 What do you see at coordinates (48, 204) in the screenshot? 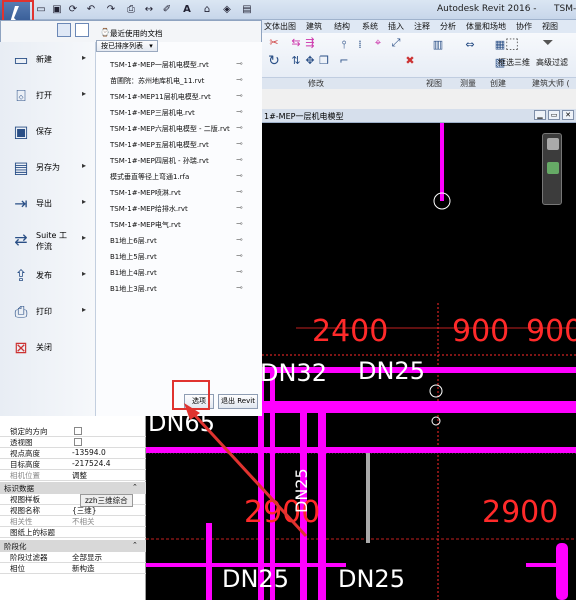
I see `menu-item-export: ⇥ 导出 ▸` at bounding box center [48, 204].